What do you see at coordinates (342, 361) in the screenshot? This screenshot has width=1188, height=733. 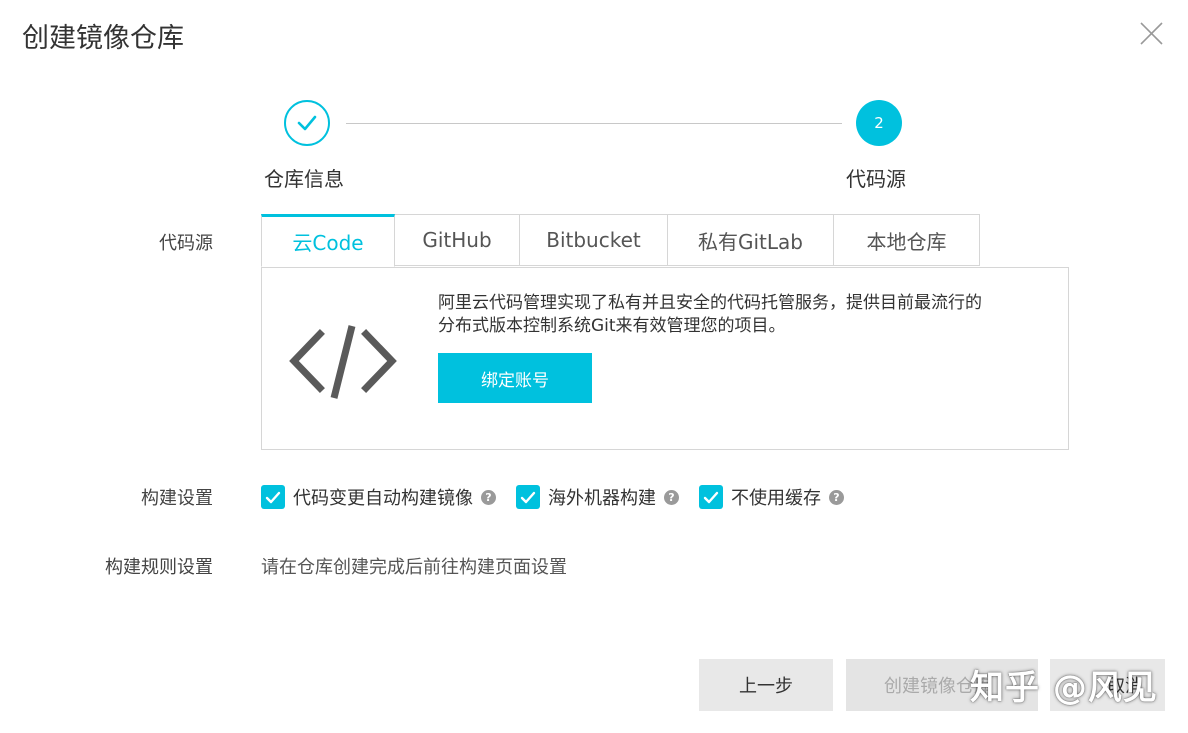 I see `code-icon` at bounding box center [342, 361].